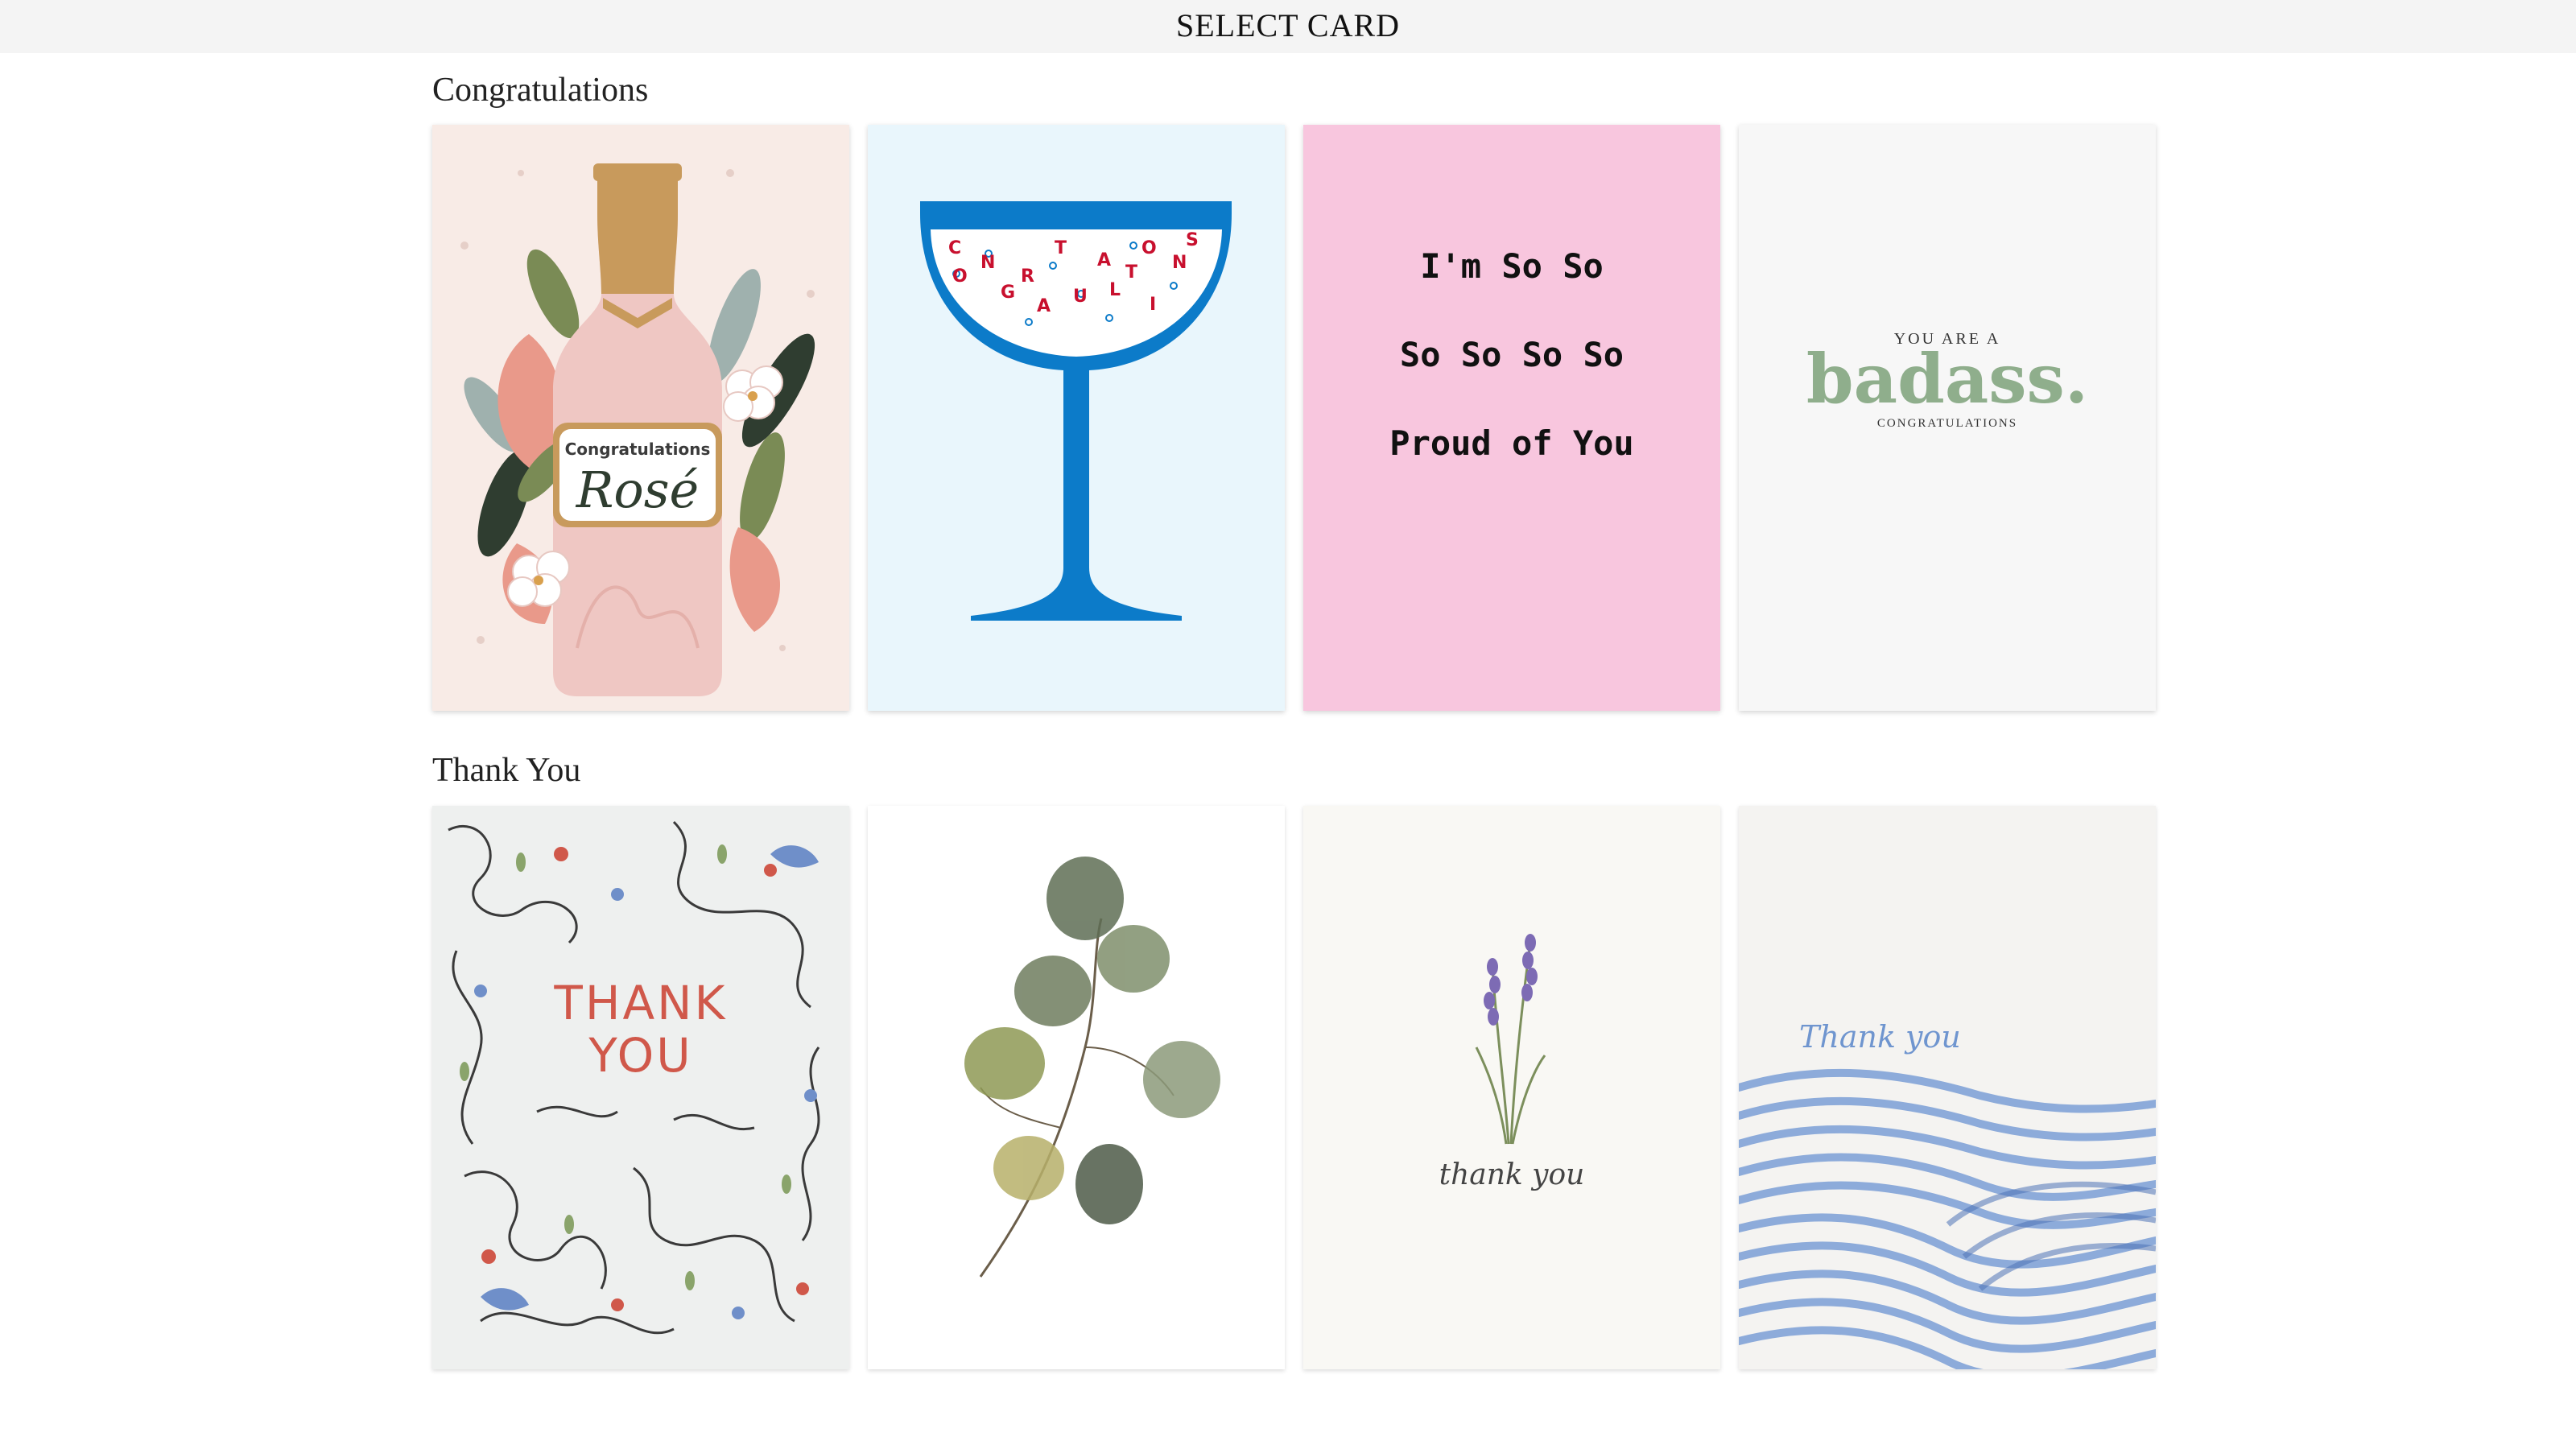 The height and width of the screenshot is (1449, 2576). I want to click on doodle-line-1: THANK, so click(640, 1003).